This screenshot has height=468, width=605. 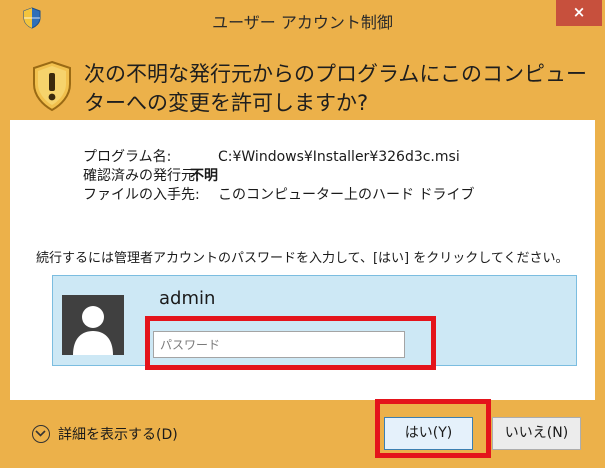 What do you see at coordinates (127, 157) in the screenshot?
I see `program-name-label: プログラム名:` at bounding box center [127, 157].